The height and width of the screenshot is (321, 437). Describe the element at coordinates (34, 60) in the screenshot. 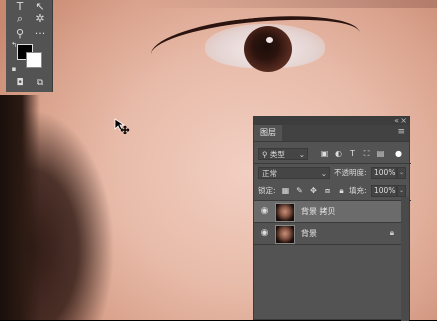

I see `background-color-swatch` at that location.